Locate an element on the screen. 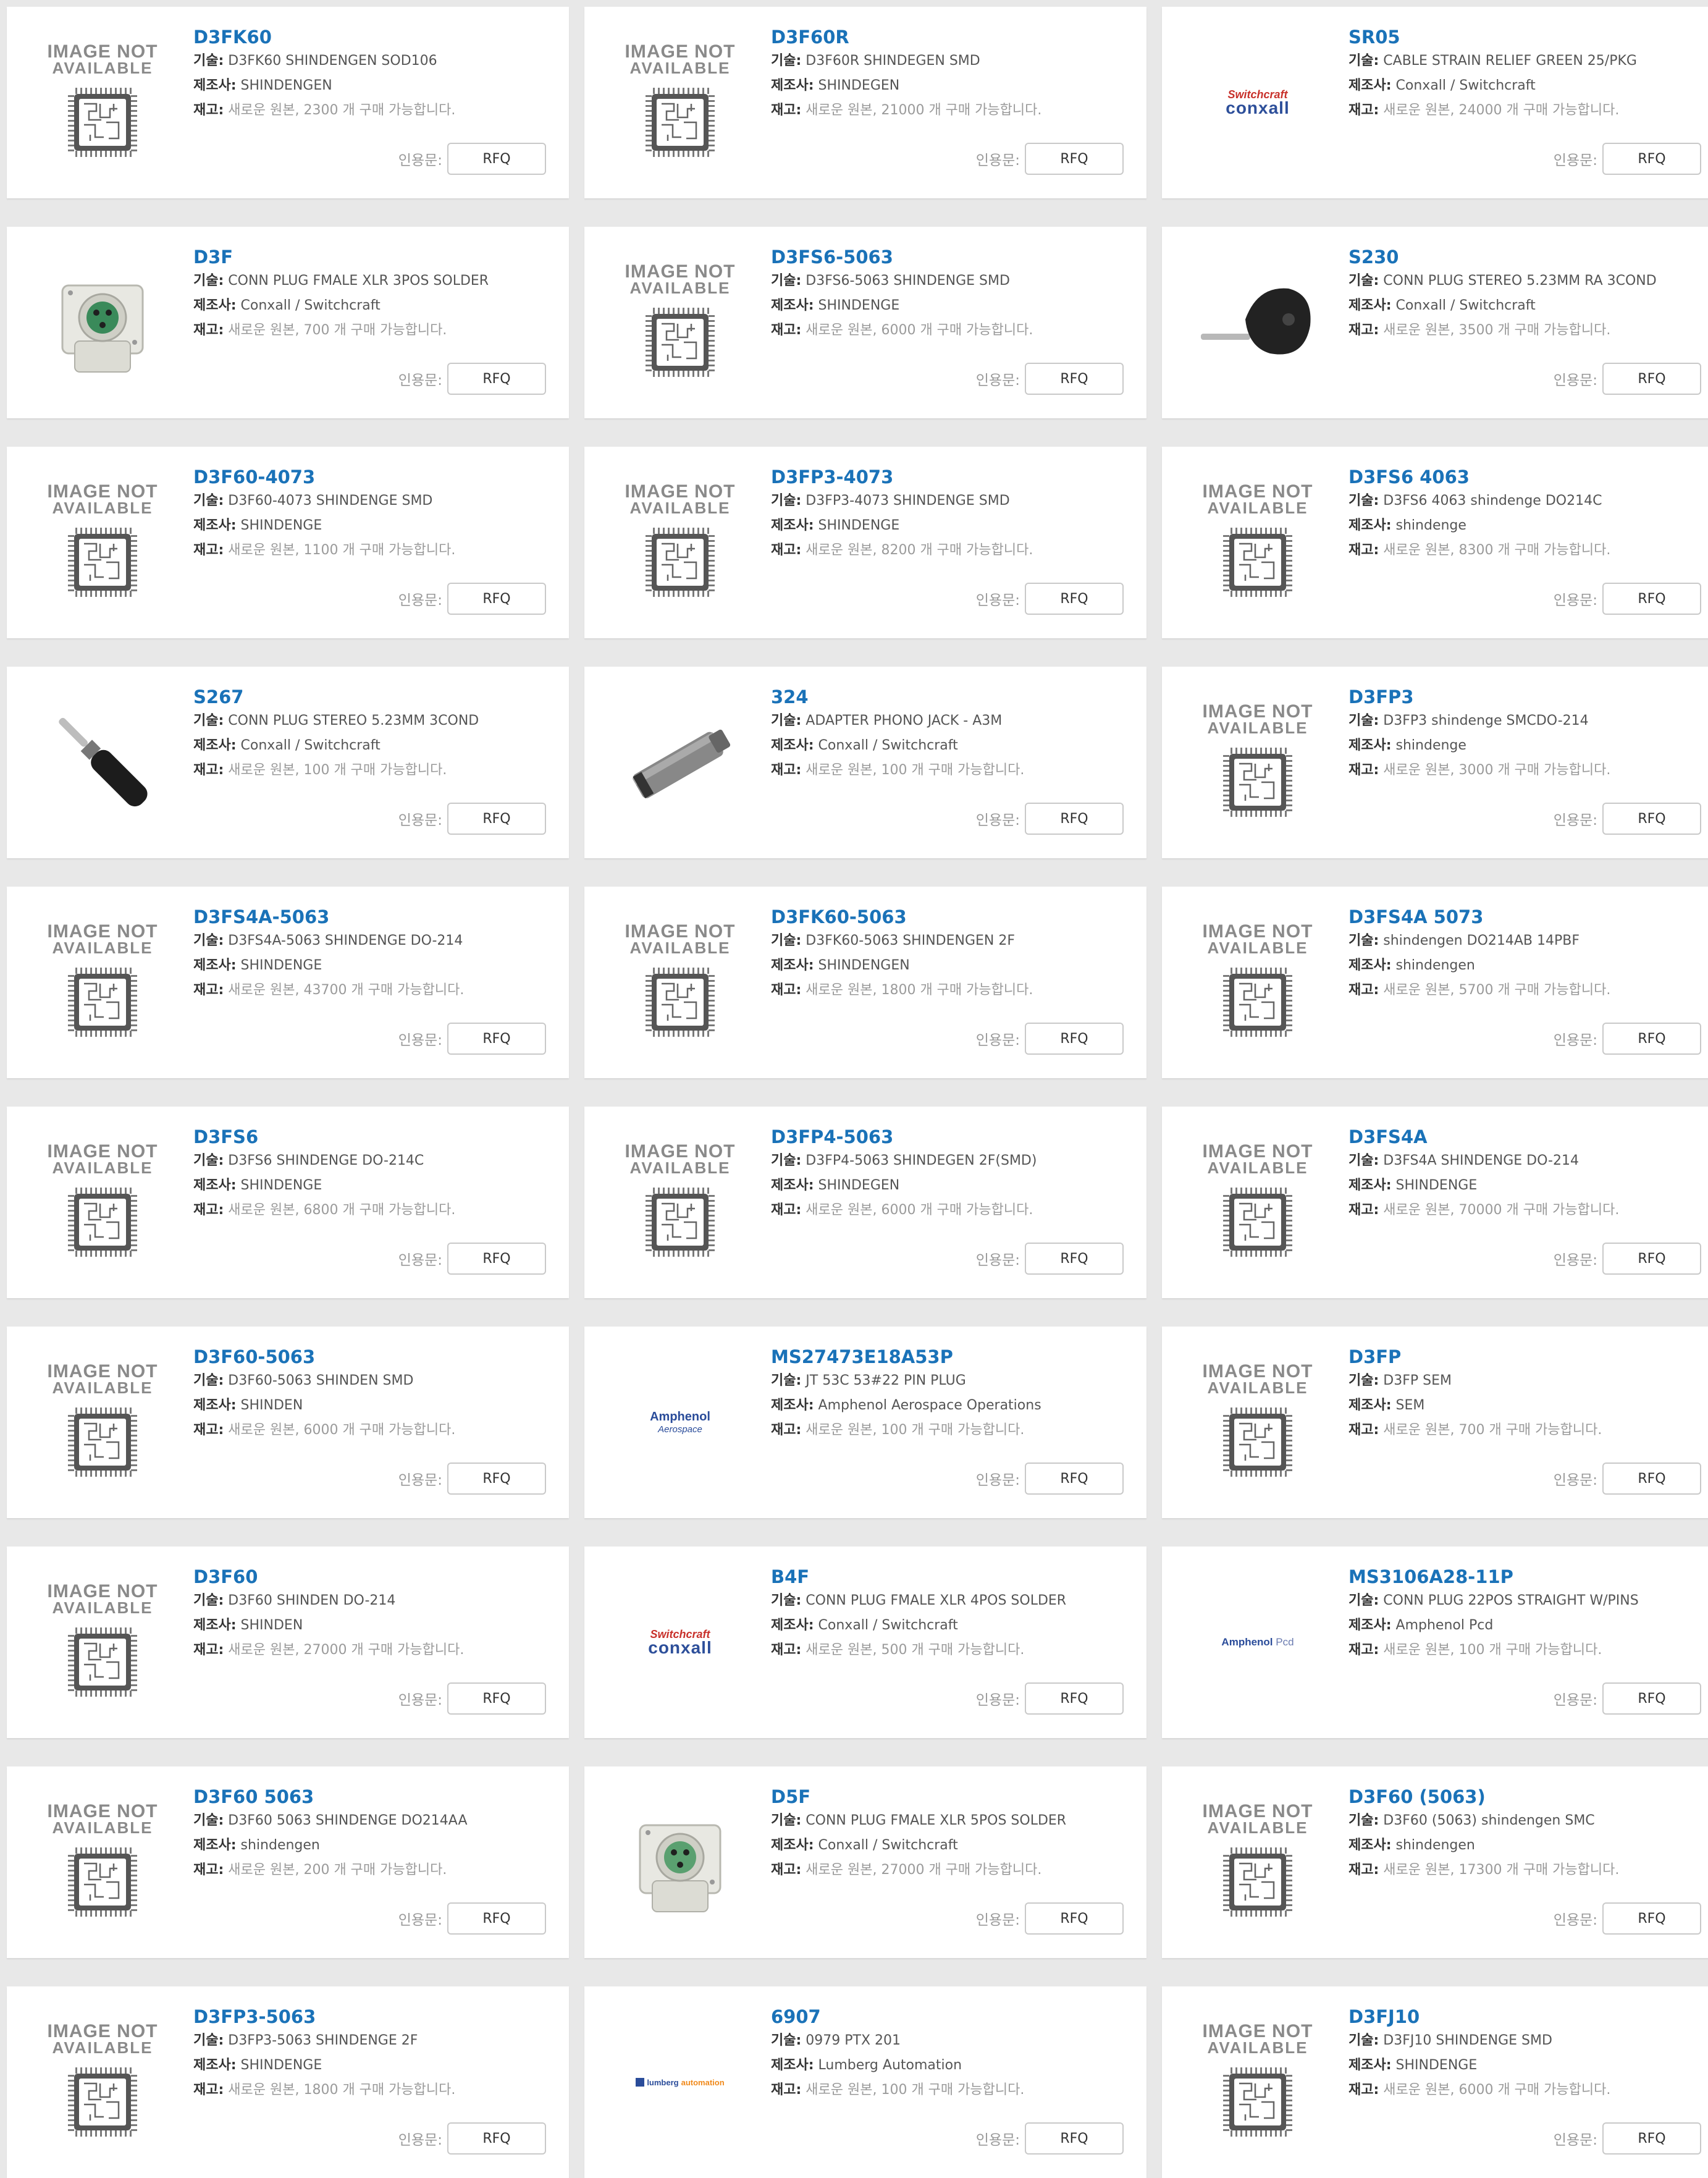 Image resolution: width=1708 pixels, height=2178 pixels. product-name-link: D5F is located at coordinates (949, 1797).